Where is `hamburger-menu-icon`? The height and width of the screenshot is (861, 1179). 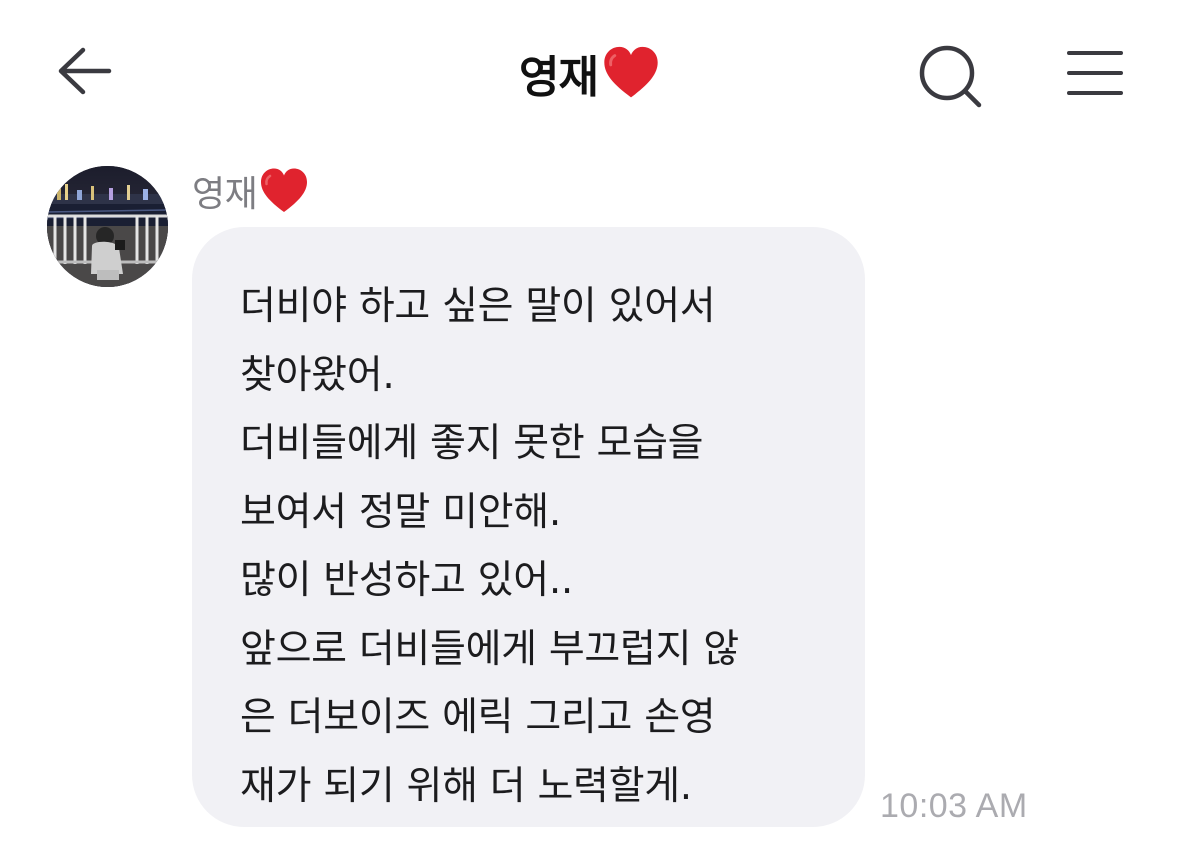
hamburger-menu-icon is located at coordinates (1095, 73).